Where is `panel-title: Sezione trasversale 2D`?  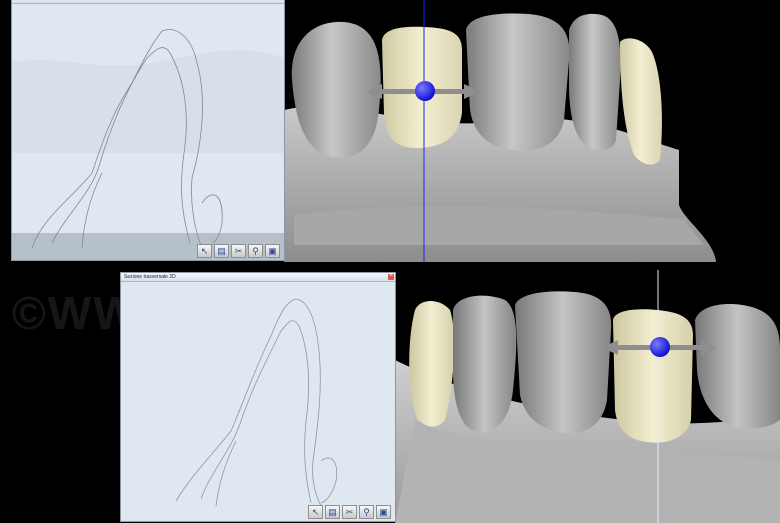 panel-title: Sezione trasversale 2D is located at coordinates (150, 277).